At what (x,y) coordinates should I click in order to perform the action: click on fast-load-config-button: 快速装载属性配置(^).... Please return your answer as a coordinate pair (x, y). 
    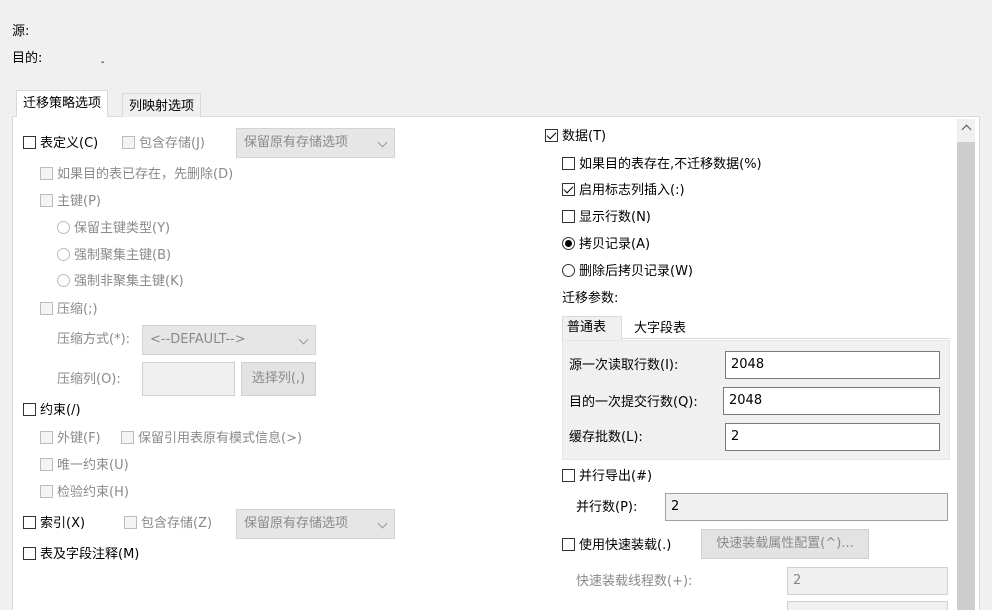
    Looking at the image, I should click on (785, 544).